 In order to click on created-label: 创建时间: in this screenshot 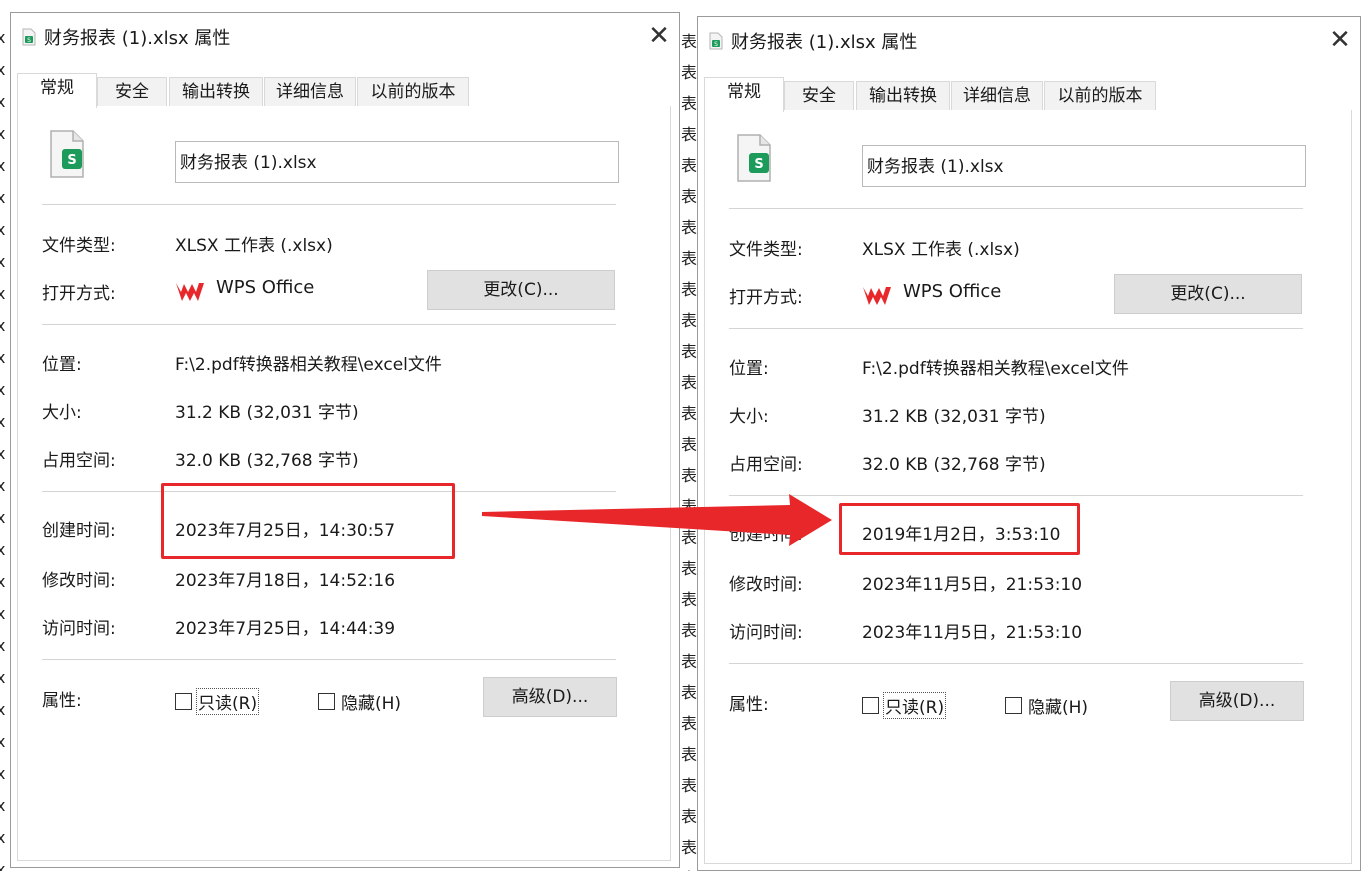, I will do `click(79, 531)`.